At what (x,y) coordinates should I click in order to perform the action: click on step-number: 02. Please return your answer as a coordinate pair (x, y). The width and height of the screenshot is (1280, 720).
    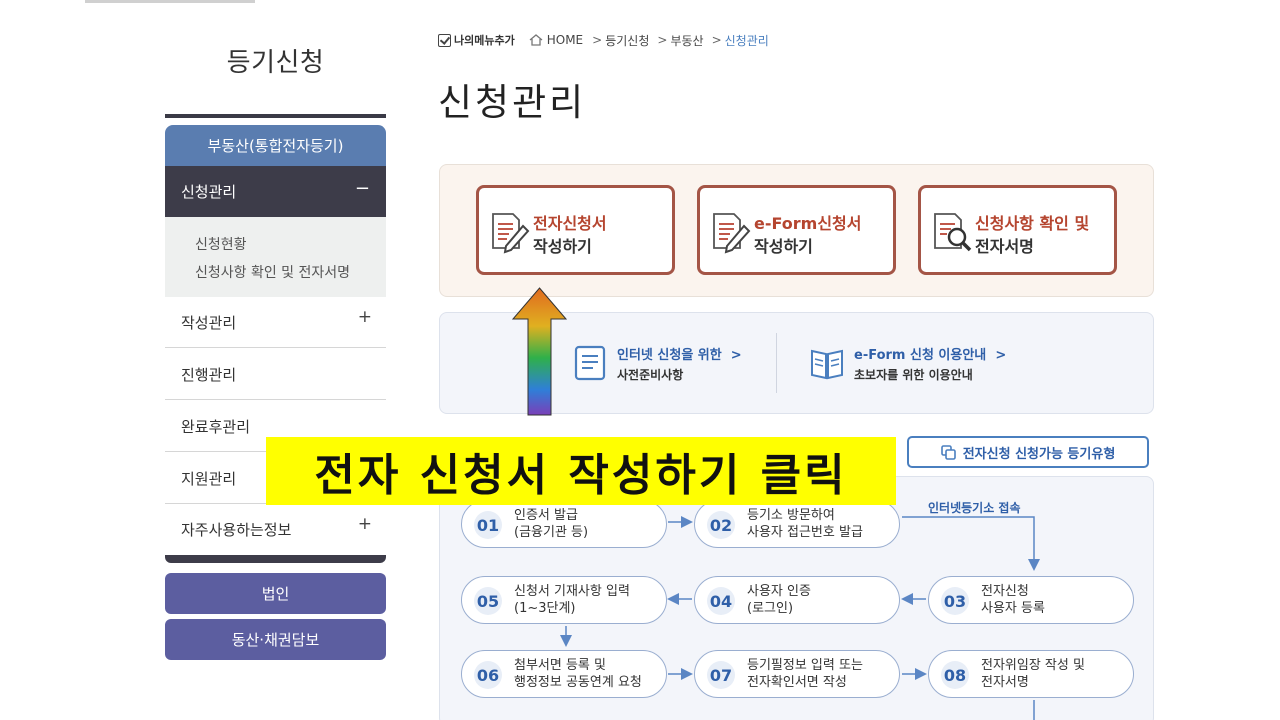
    Looking at the image, I should click on (721, 525).